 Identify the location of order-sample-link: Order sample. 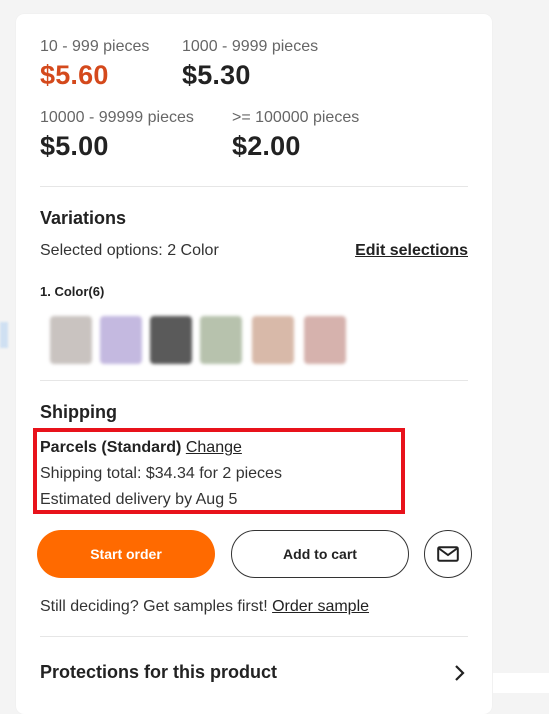
(320, 606).